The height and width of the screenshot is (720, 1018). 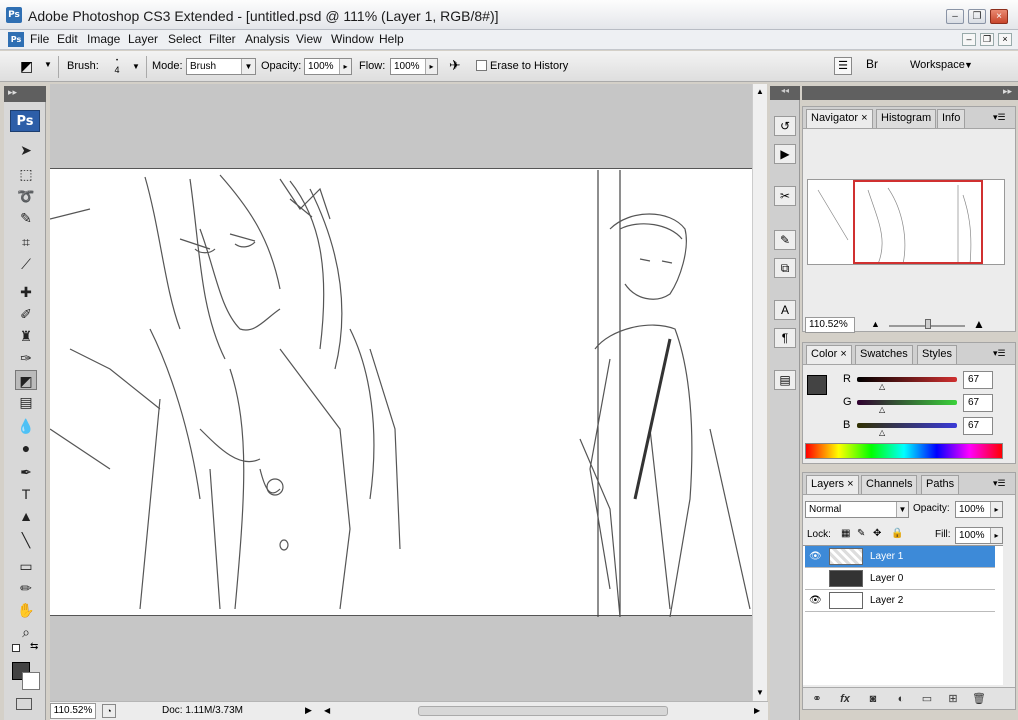 I want to click on panel-column-header: ▸▸, so click(x=910, y=93).